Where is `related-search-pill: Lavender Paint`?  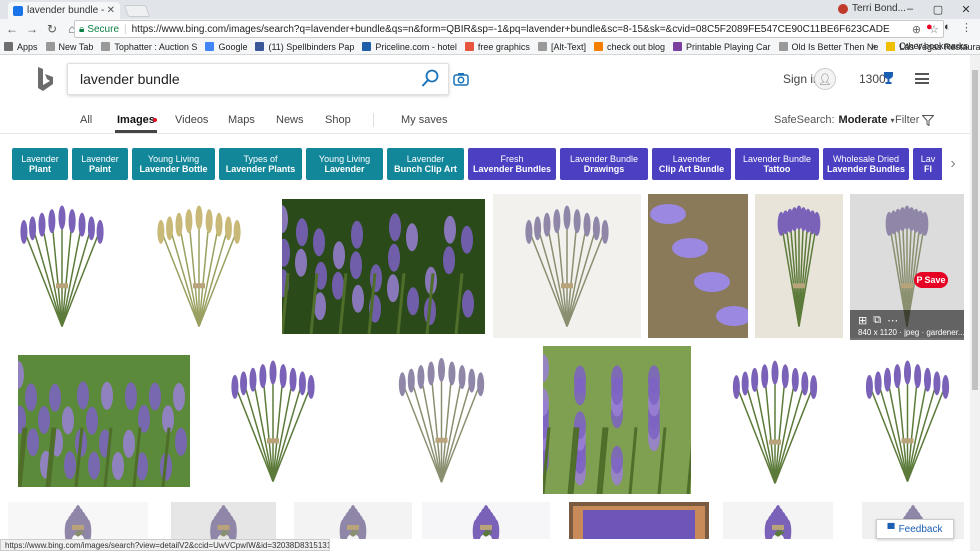 related-search-pill: Lavender Paint is located at coordinates (100, 164).